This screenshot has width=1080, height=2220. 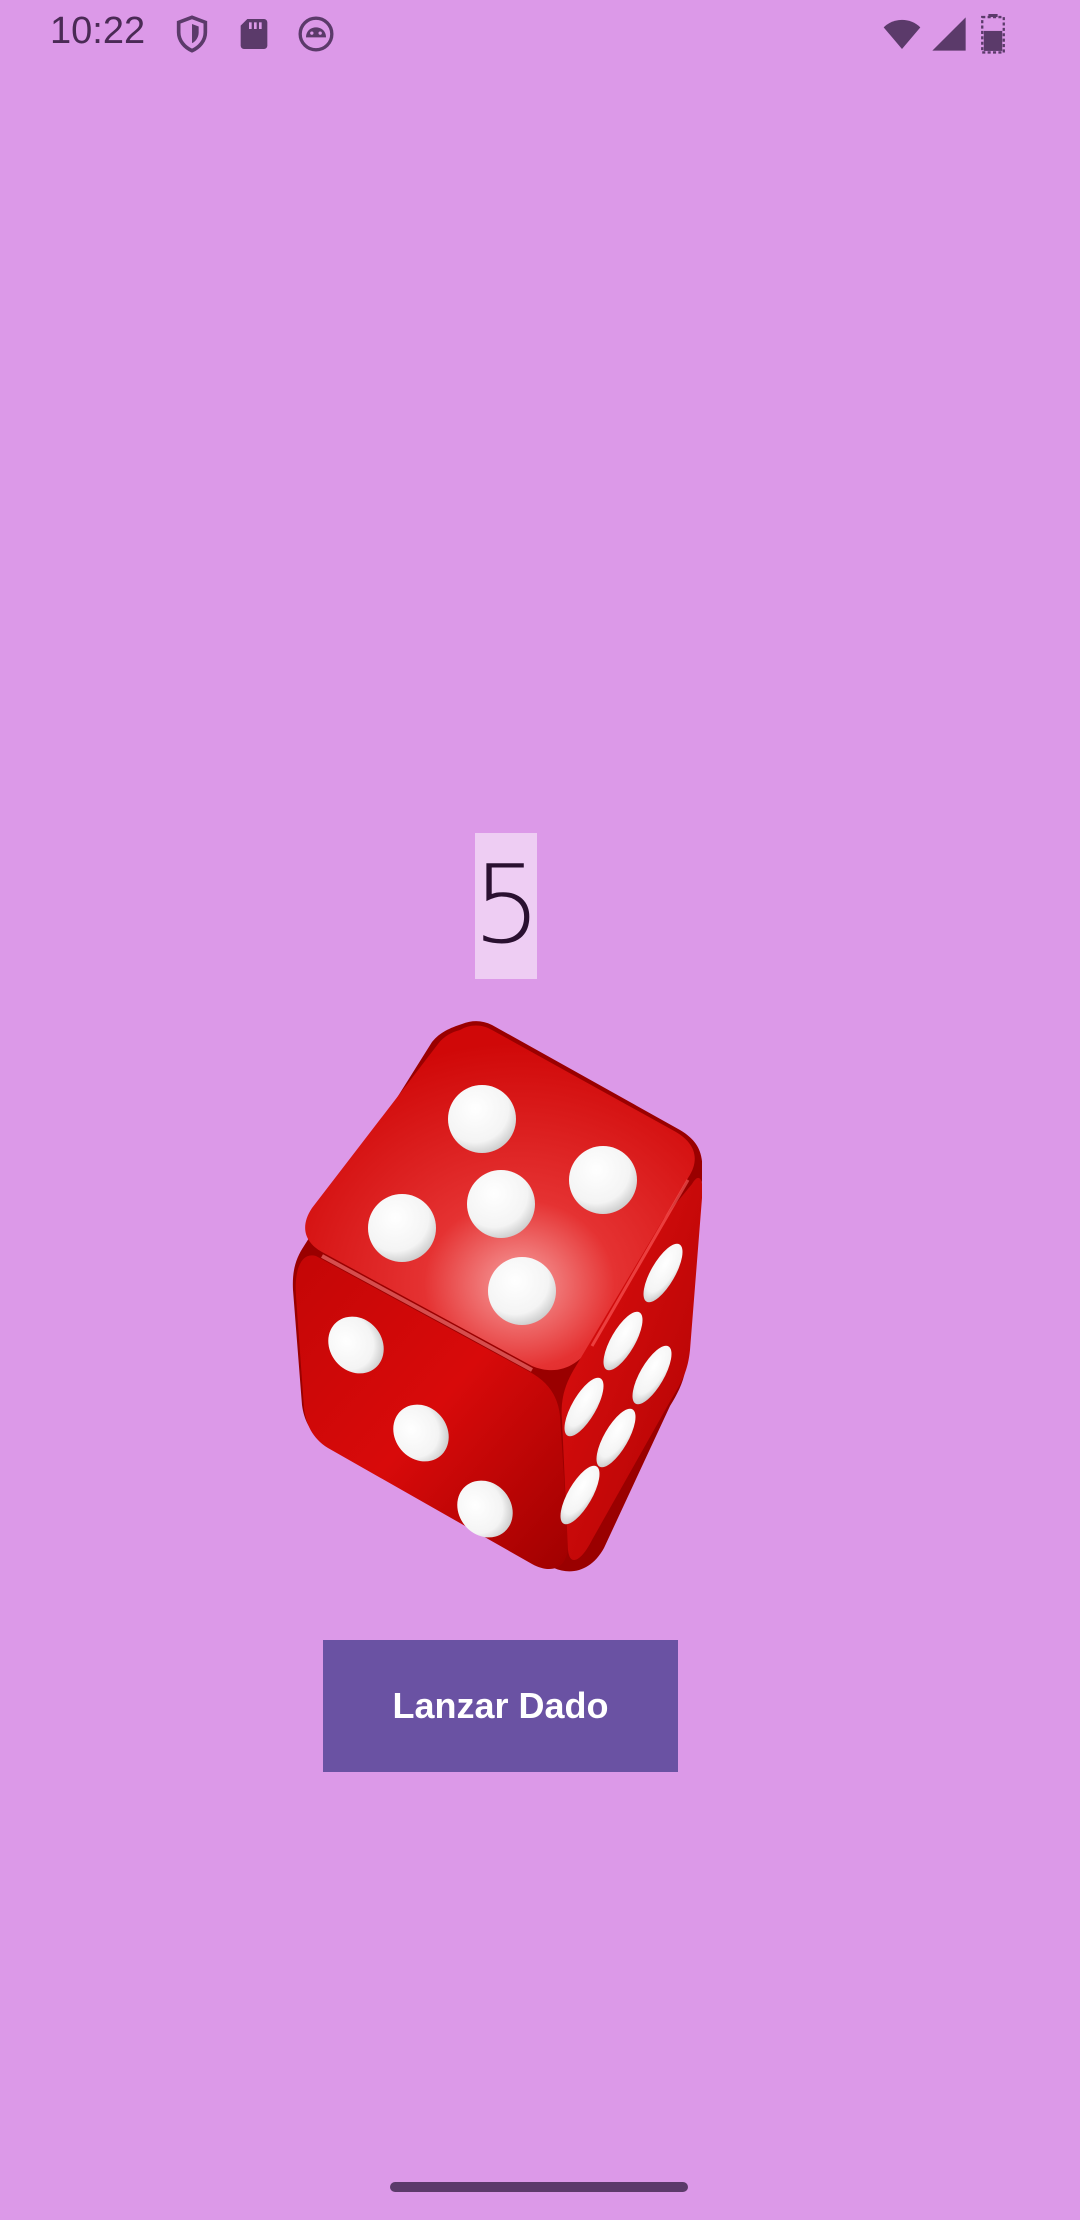 What do you see at coordinates (540, 34) in the screenshot?
I see `status-bar: 10:22` at bounding box center [540, 34].